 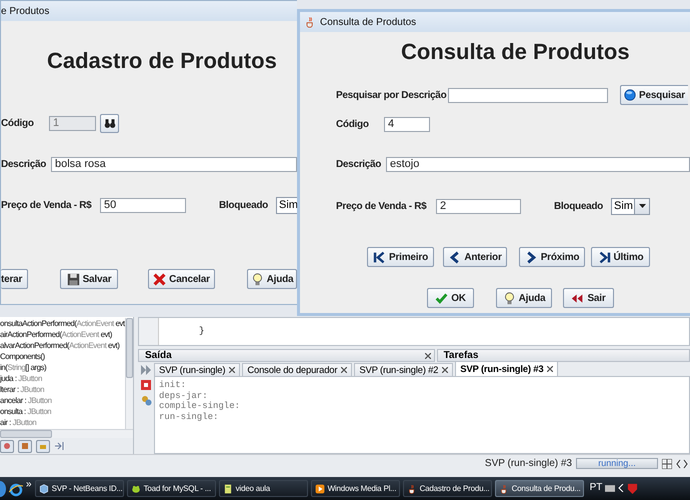 What do you see at coordinates (620, 257) in the screenshot?
I see `navigation-button: Último` at bounding box center [620, 257].